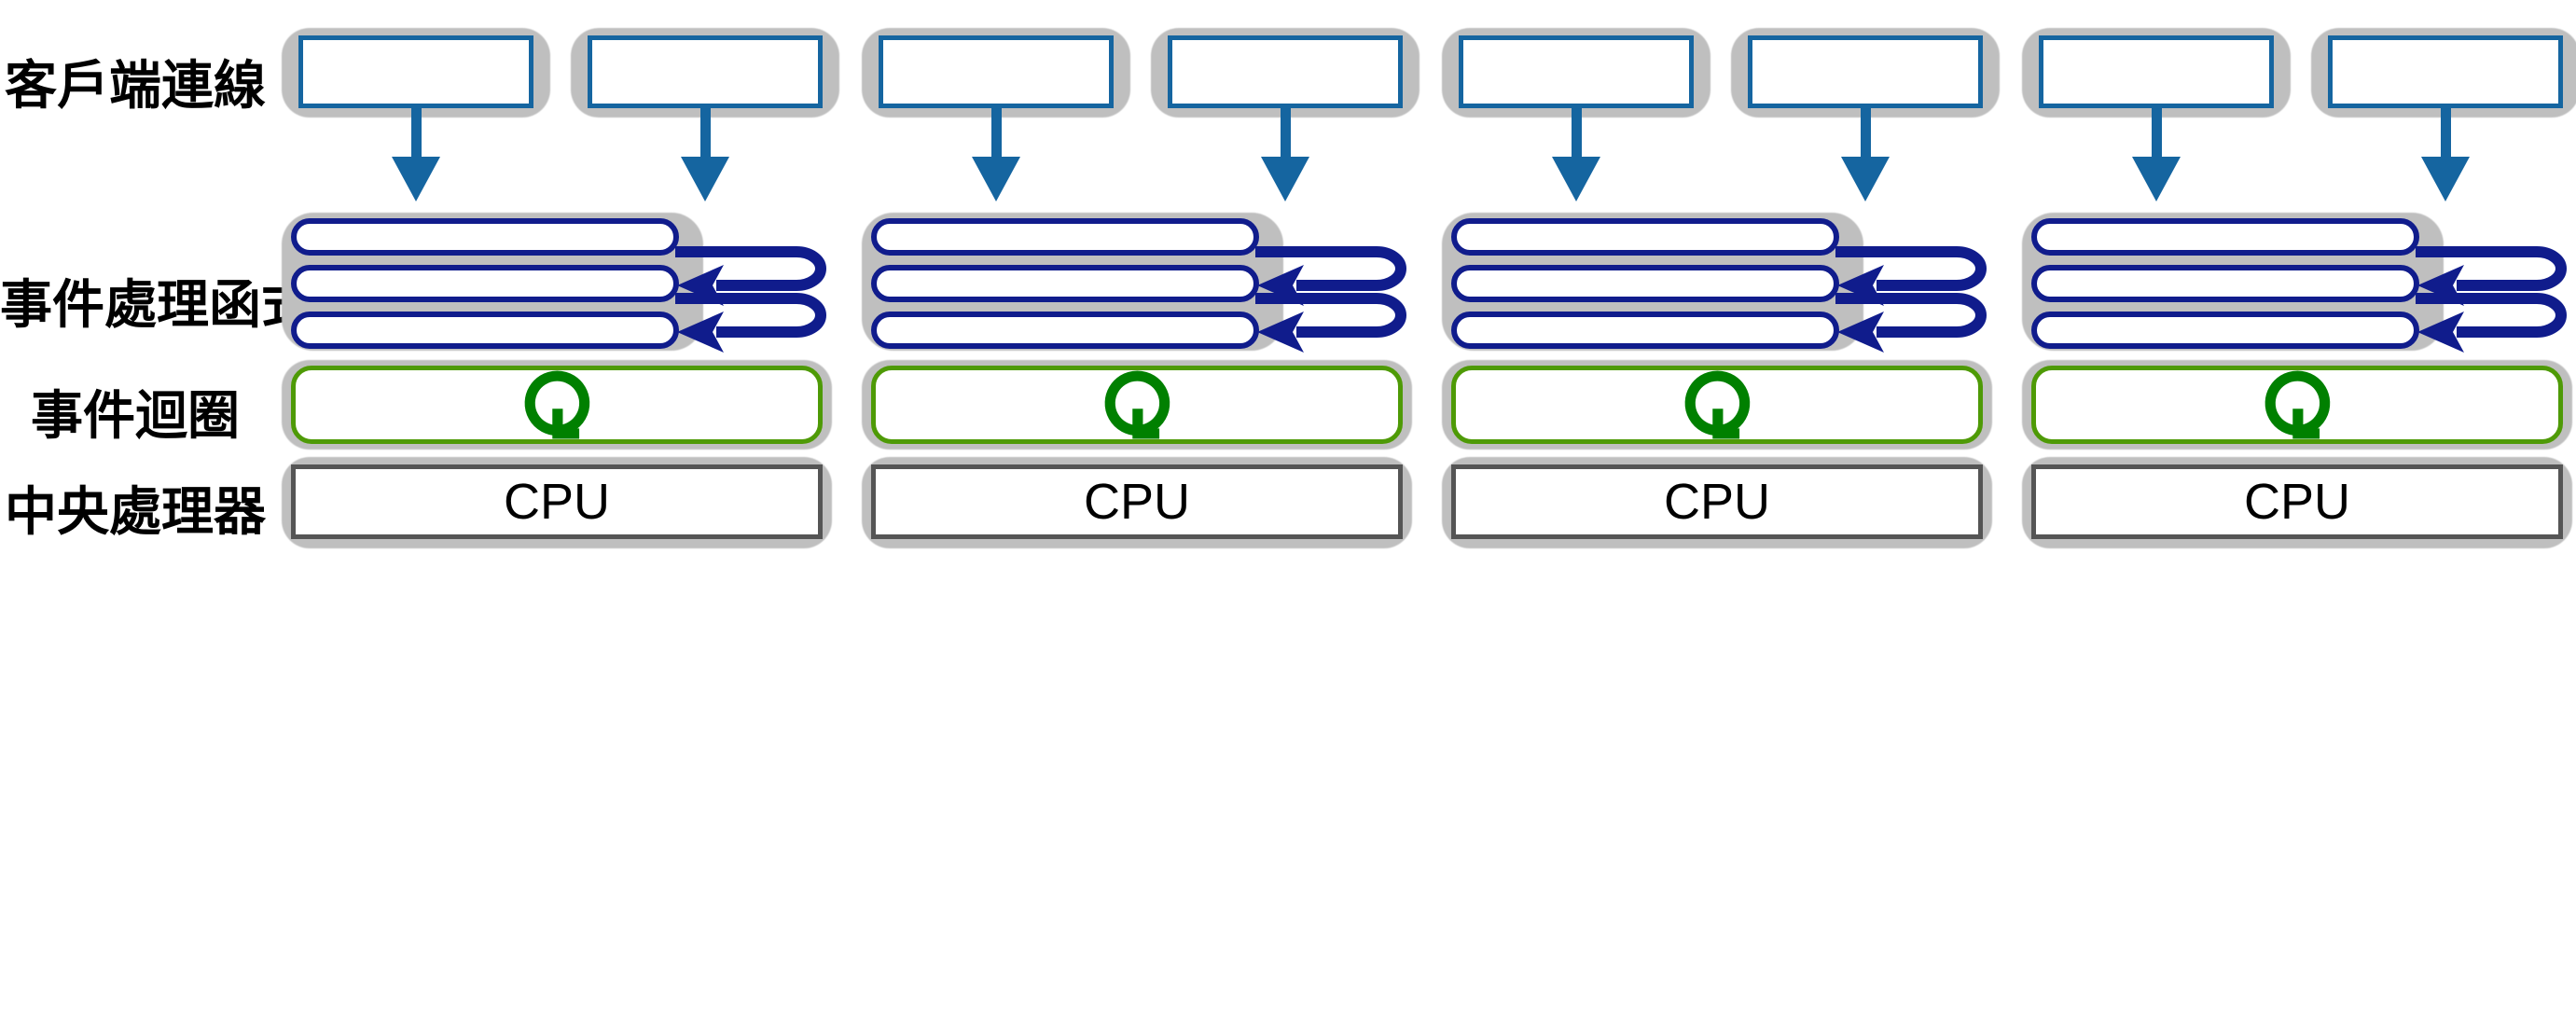 The width and height of the screenshot is (2576, 1025). Describe the element at coordinates (135, 512) in the screenshot. I see `row-label-cpu: 中央處理器` at that location.